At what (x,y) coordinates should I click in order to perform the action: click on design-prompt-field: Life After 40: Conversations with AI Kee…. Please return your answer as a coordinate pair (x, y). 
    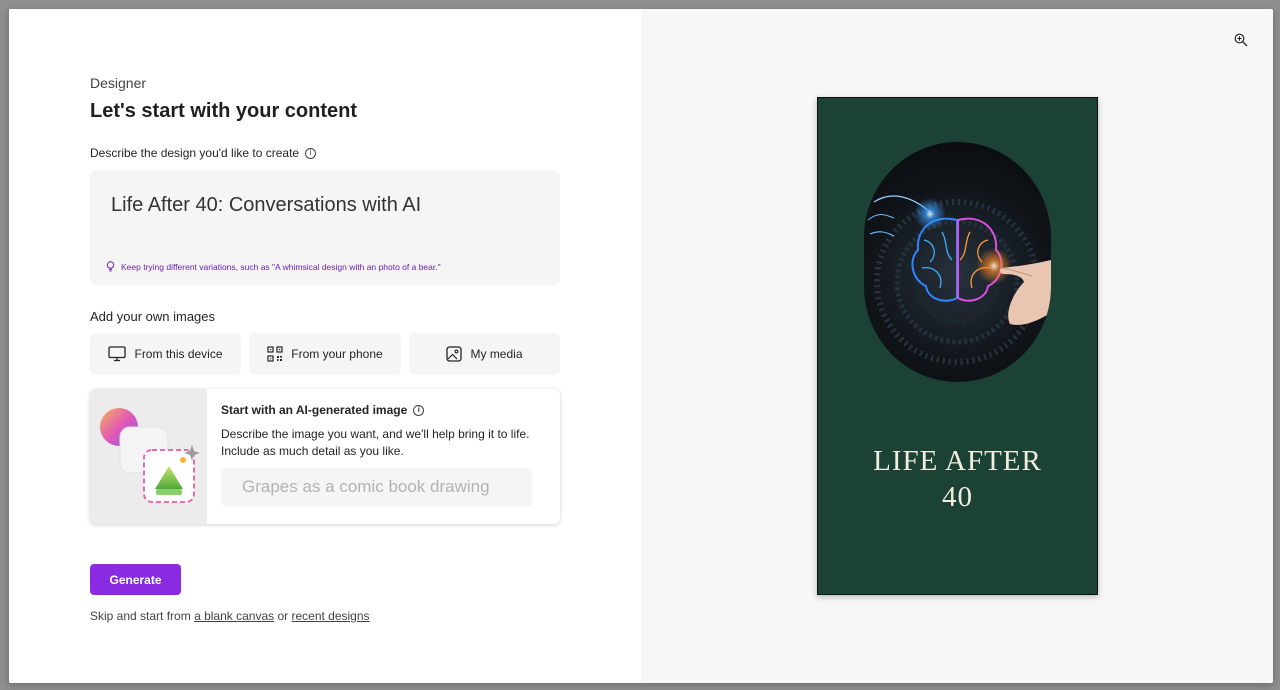
    Looking at the image, I should click on (325, 227).